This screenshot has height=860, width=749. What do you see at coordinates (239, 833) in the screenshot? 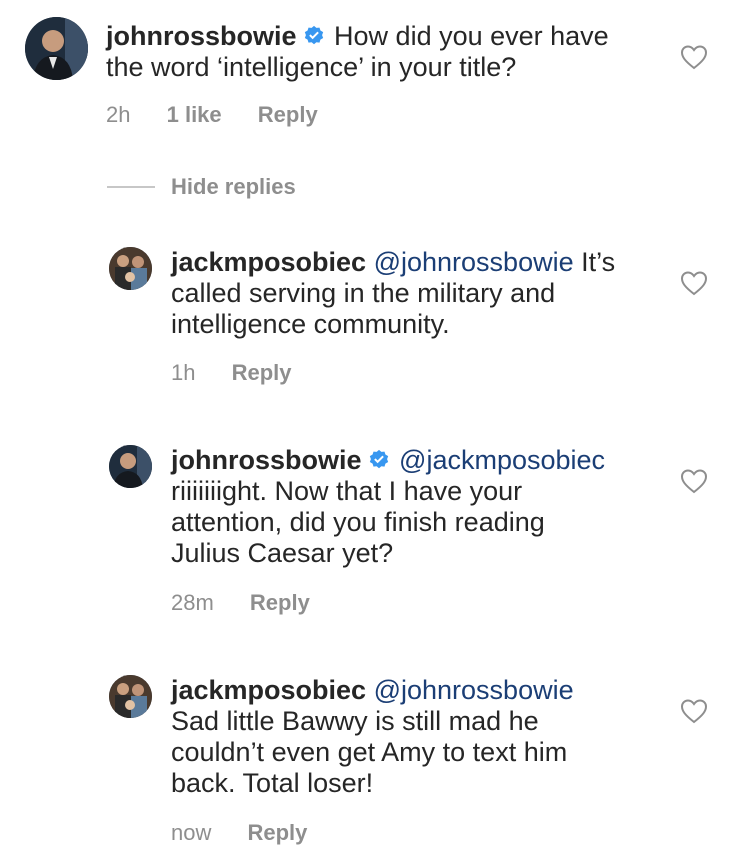
I see `comment-meta: now Reply` at bounding box center [239, 833].